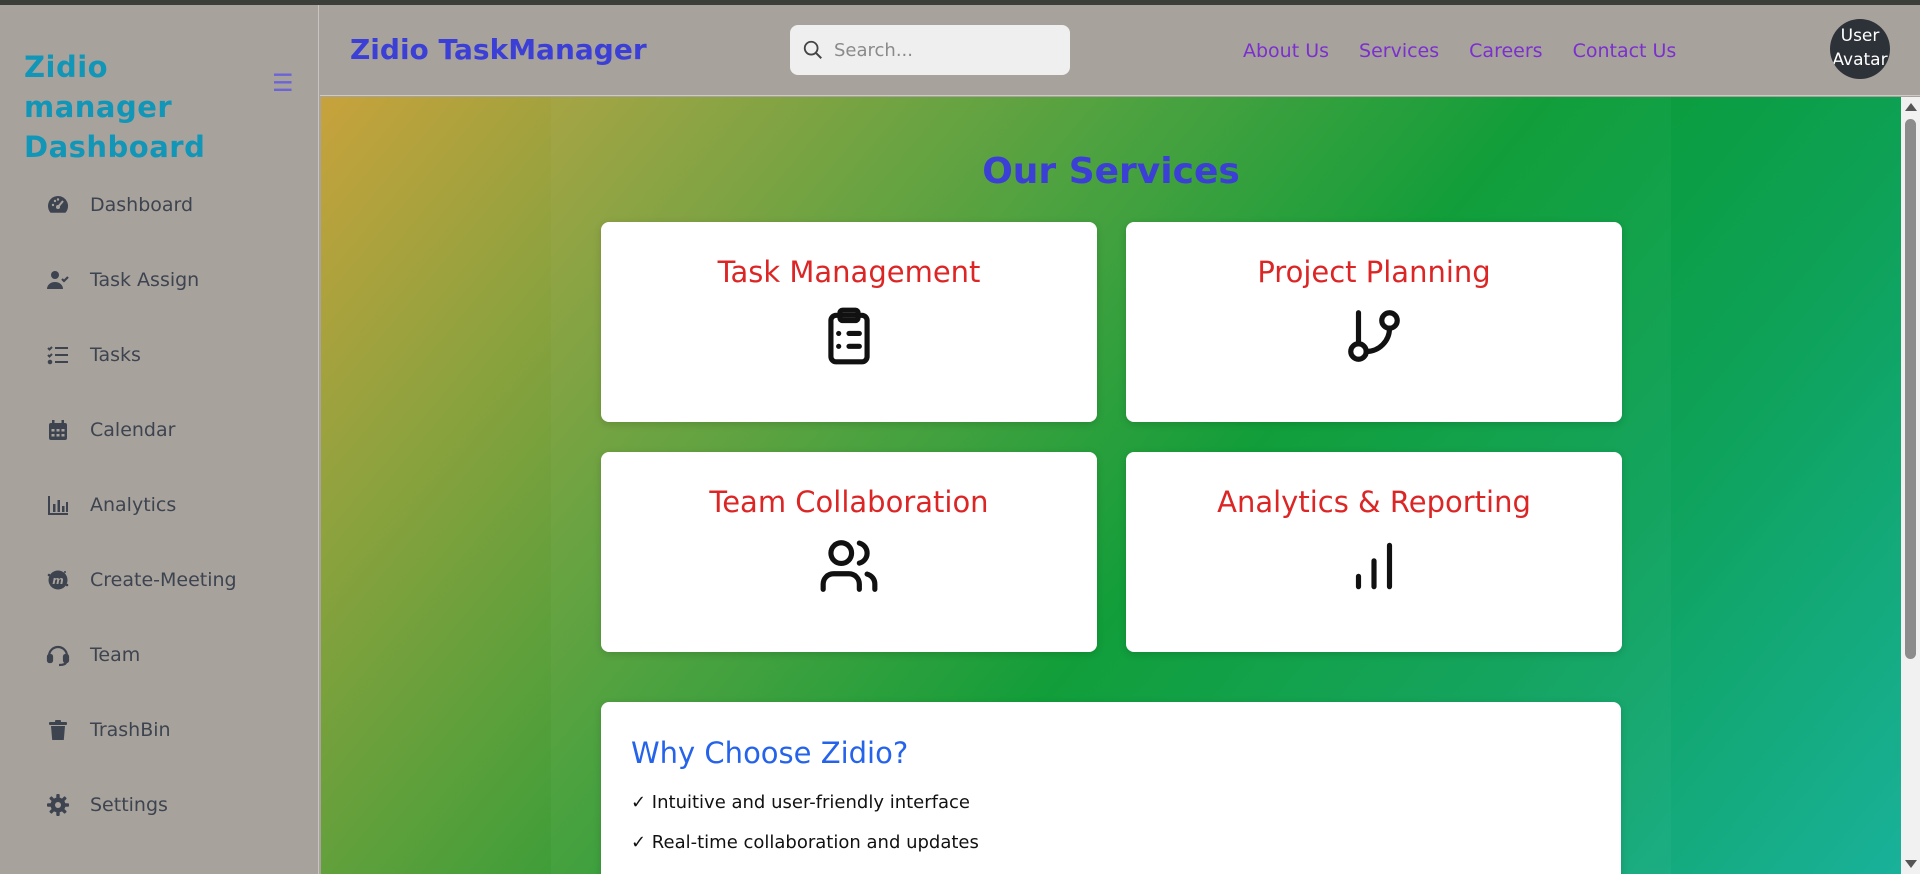 This screenshot has width=1920, height=874. What do you see at coordinates (1286, 51) in the screenshot?
I see `link-about-us: About Us` at bounding box center [1286, 51].